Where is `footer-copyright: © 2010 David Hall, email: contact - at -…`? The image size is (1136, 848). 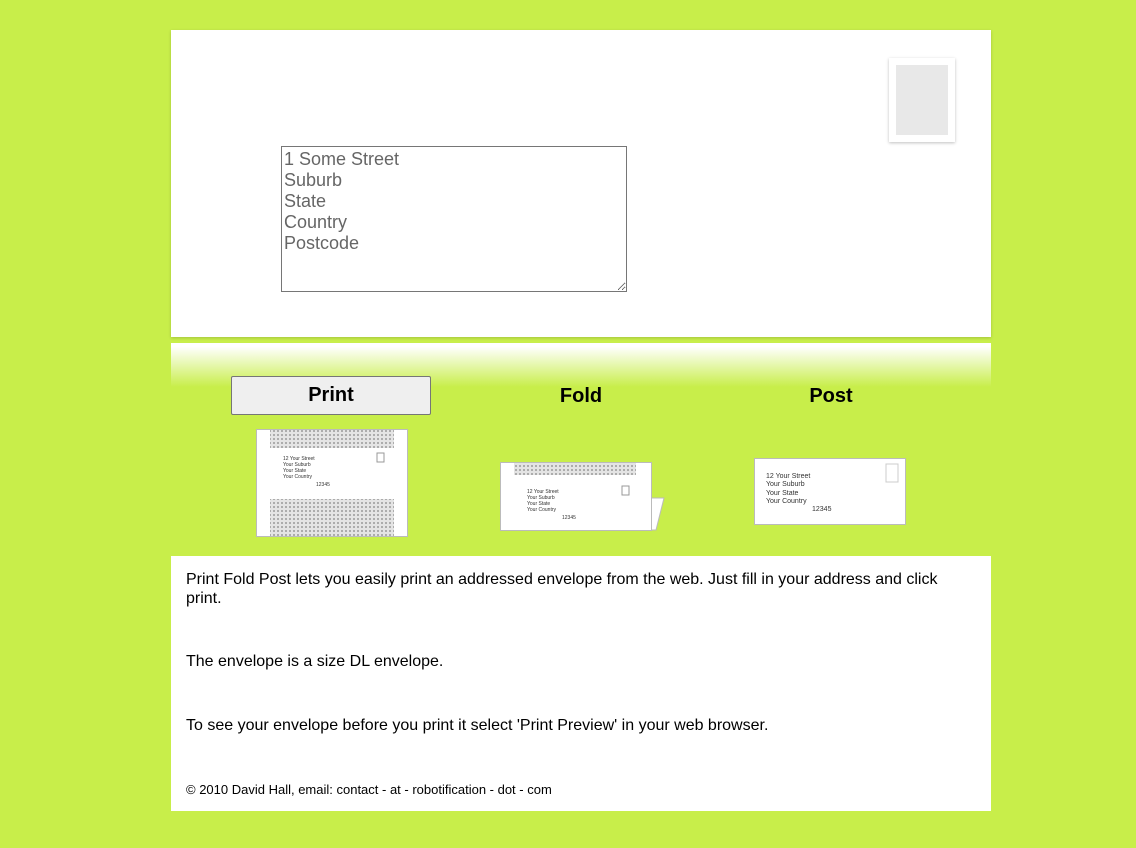
footer-copyright: © 2010 David Hall, email: contact - at -… is located at coordinates (369, 789).